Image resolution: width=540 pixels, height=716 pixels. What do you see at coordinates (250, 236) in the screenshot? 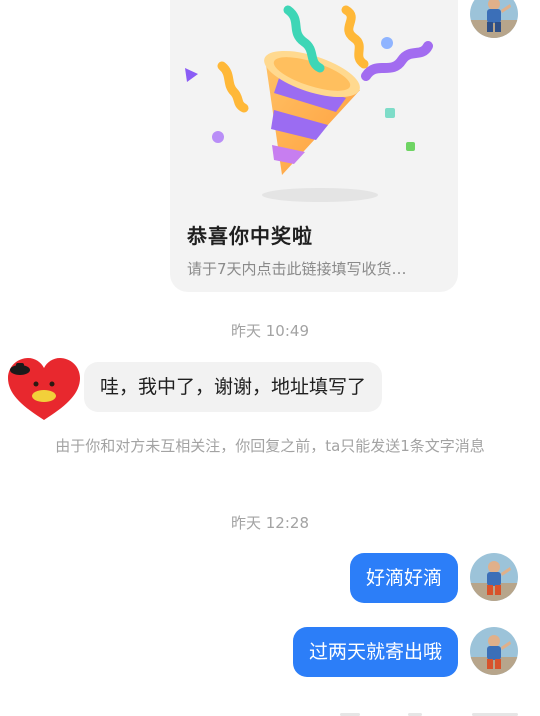
I see `prize-card-title: 恭喜你中奖啦` at bounding box center [250, 236].